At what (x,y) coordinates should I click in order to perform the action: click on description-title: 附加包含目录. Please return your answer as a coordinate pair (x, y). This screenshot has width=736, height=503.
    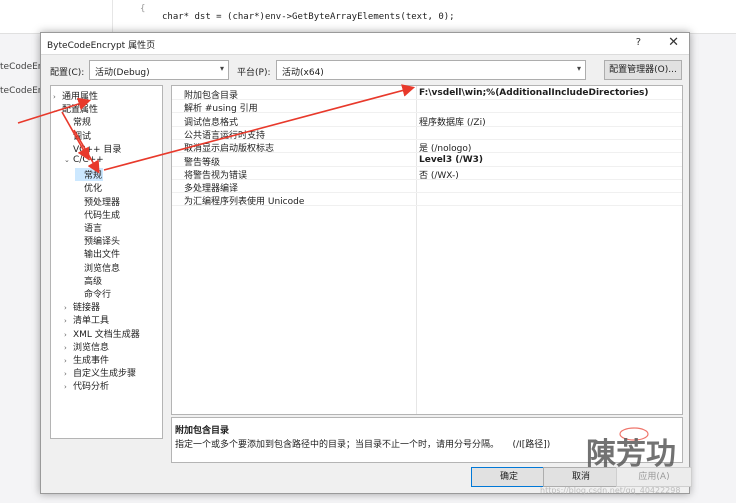
    Looking at the image, I should click on (202, 431).